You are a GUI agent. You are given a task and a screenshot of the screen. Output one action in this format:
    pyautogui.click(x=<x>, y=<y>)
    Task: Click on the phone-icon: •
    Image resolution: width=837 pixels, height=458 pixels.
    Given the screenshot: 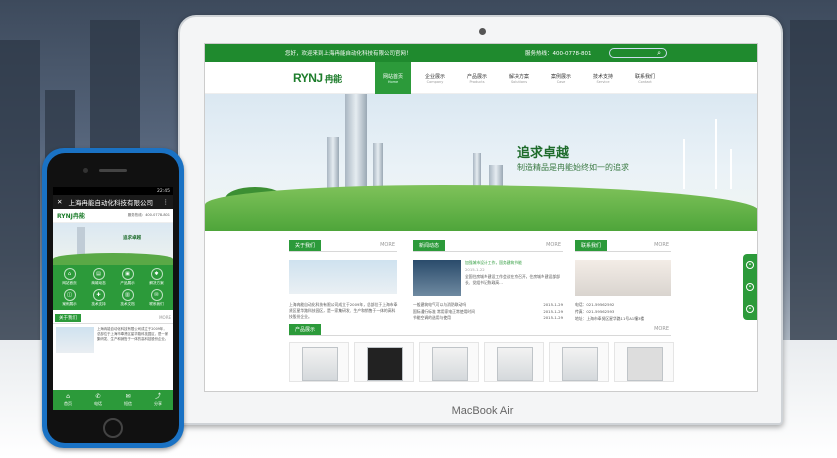 What is the action you would take?
    pyautogui.click(x=750, y=287)
    